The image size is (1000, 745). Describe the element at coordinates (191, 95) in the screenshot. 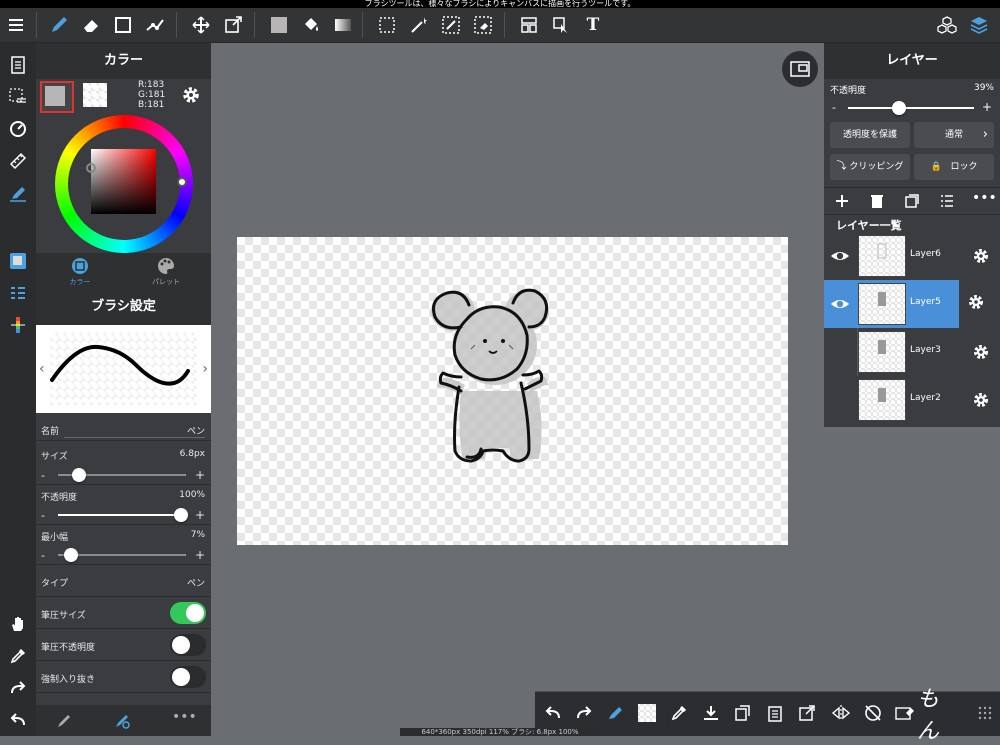

I see `color-settings-gear-icon` at that location.